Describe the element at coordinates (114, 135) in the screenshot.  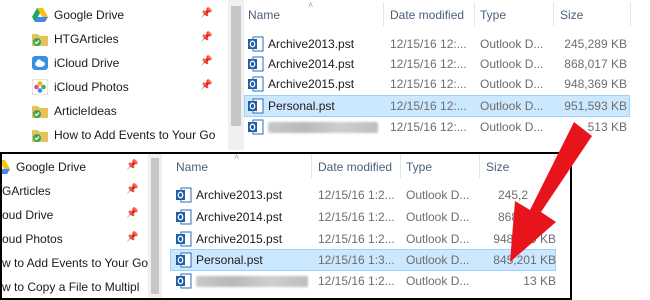
I see `nav-item-add-events: How to Add Events to Your Go` at that location.